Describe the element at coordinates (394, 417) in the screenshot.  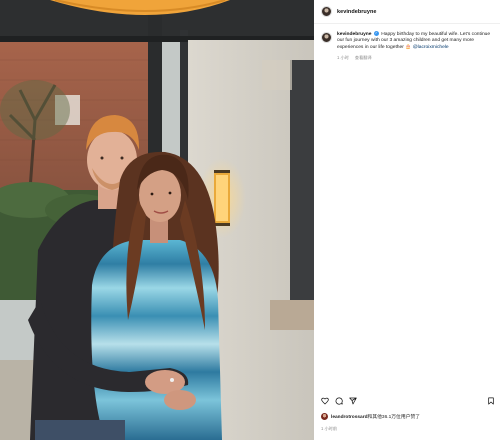
I see `likes-count-text: 和其他36.1万位用户赞了` at that location.